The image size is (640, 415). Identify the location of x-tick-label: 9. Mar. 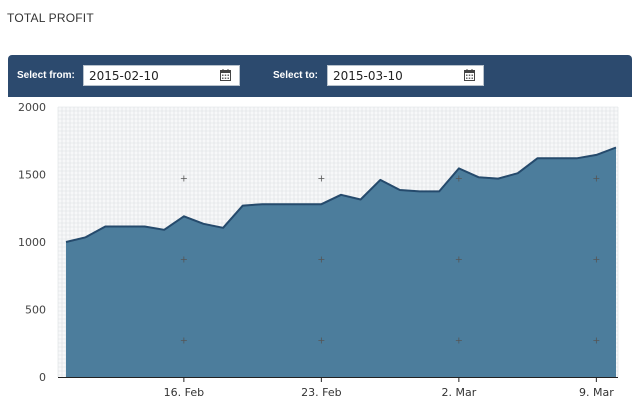
(596, 392).